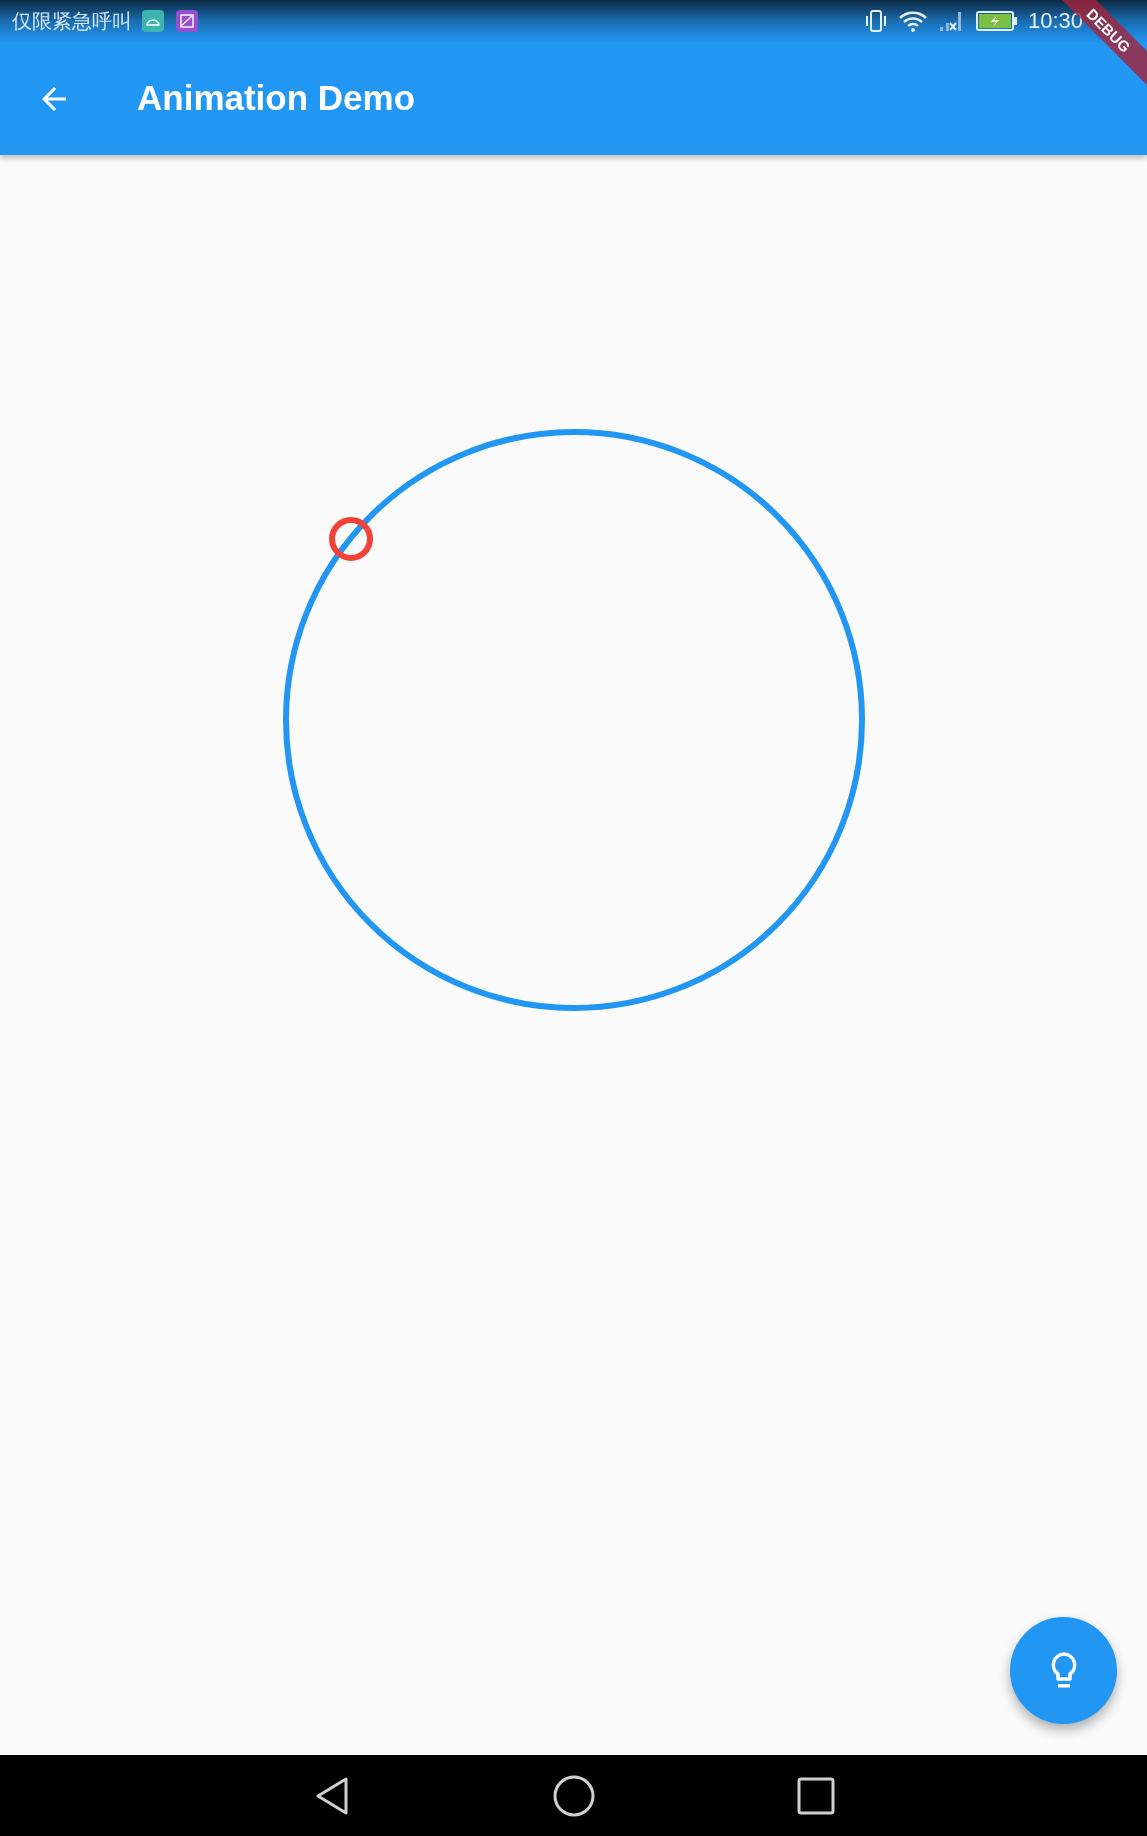  I want to click on battery-charging-icon, so click(996, 21).